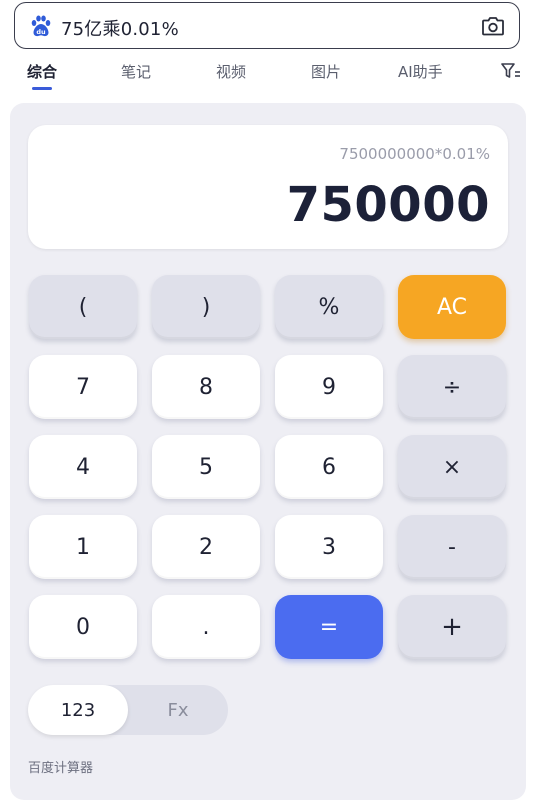 This screenshot has height=800, width=534. Describe the element at coordinates (452, 467) in the screenshot. I see `multiply-key: ×` at that location.